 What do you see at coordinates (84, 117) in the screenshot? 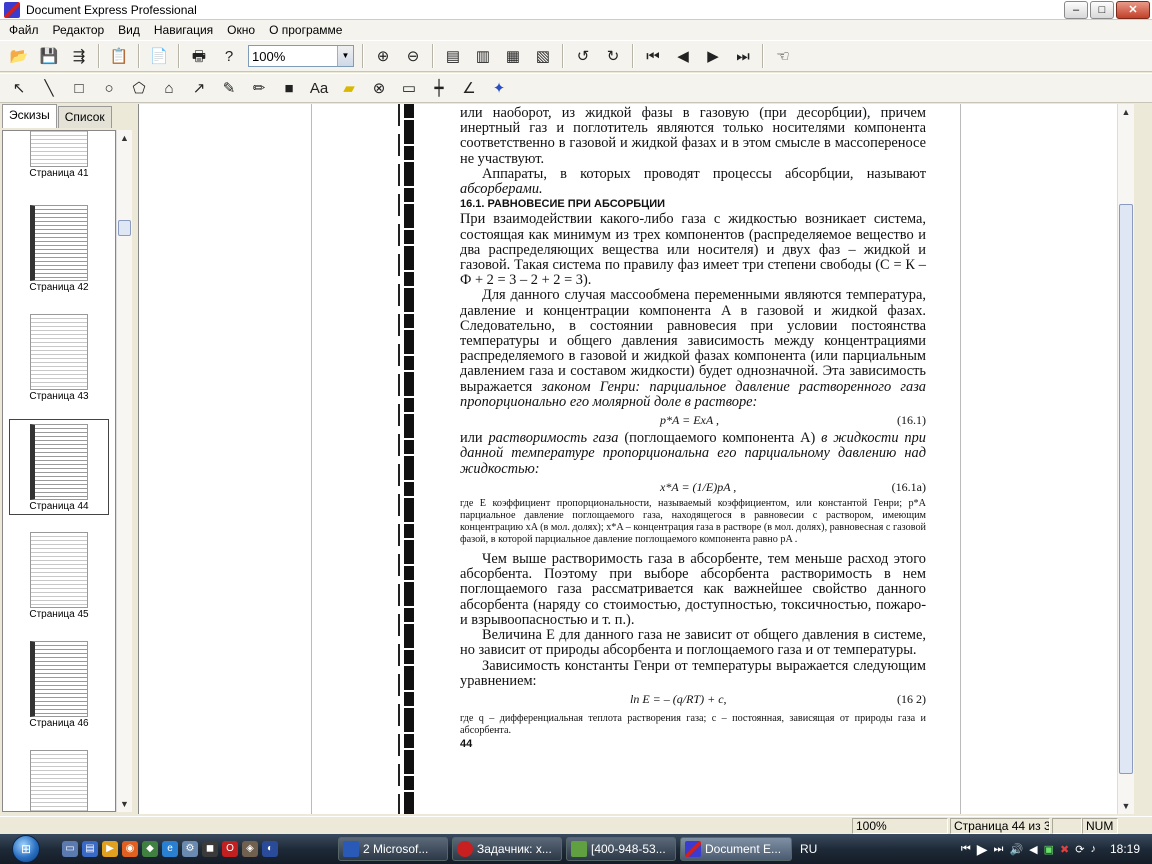
I see `tab-list: Список` at bounding box center [84, 117].